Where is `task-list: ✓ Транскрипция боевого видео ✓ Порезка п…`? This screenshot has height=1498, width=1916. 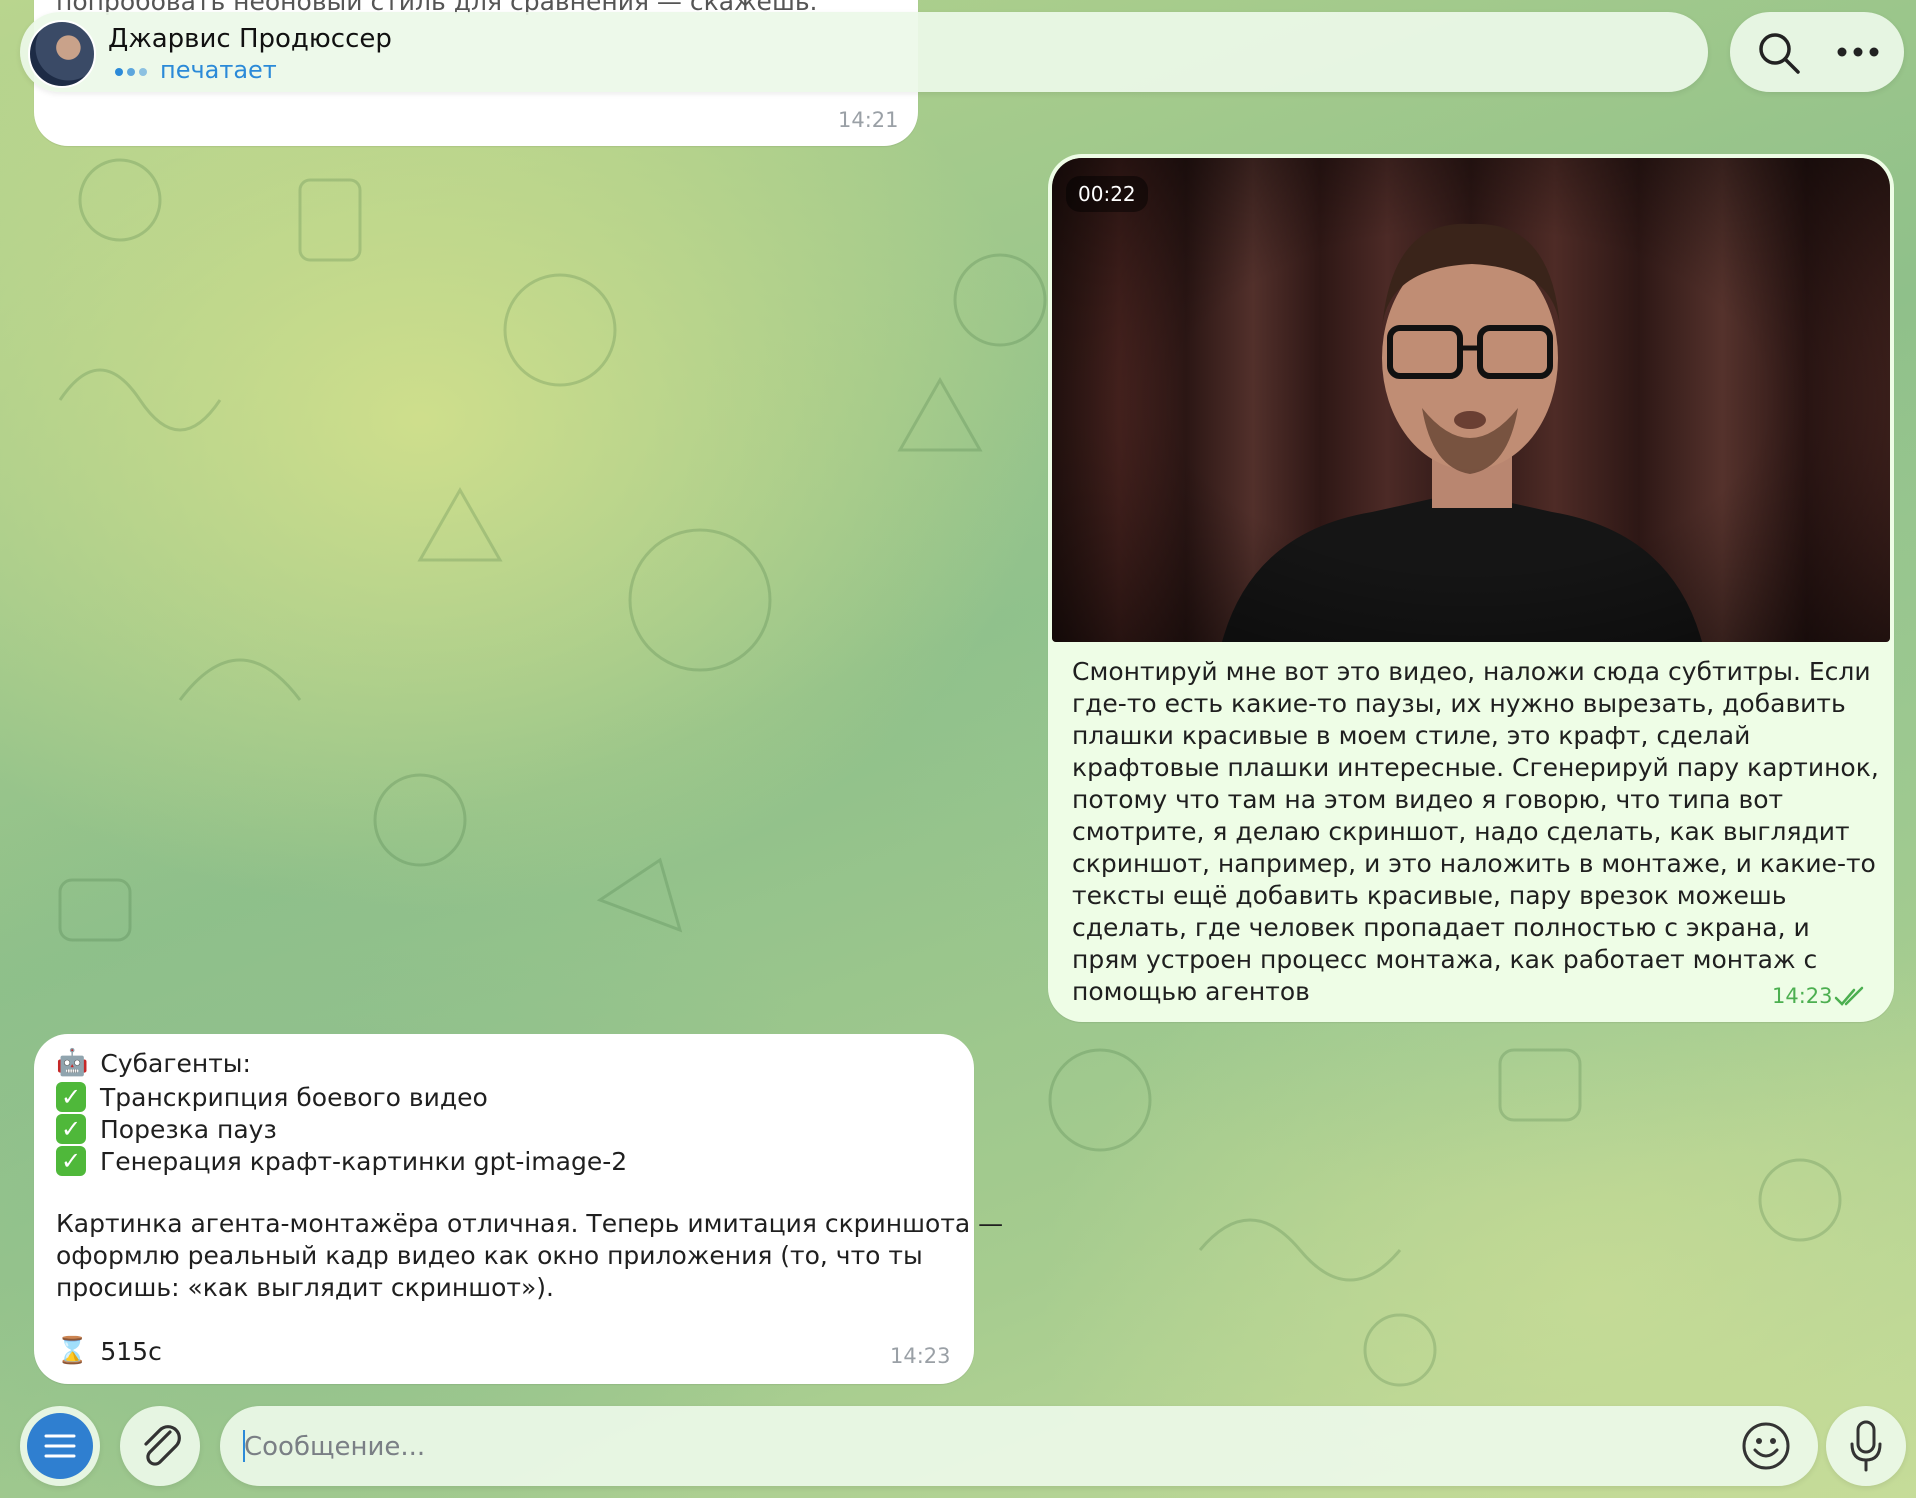 task-list: ✓ Транскрипция боевого видео ✓ Порезка п… is located at coordinates (341, 1129).